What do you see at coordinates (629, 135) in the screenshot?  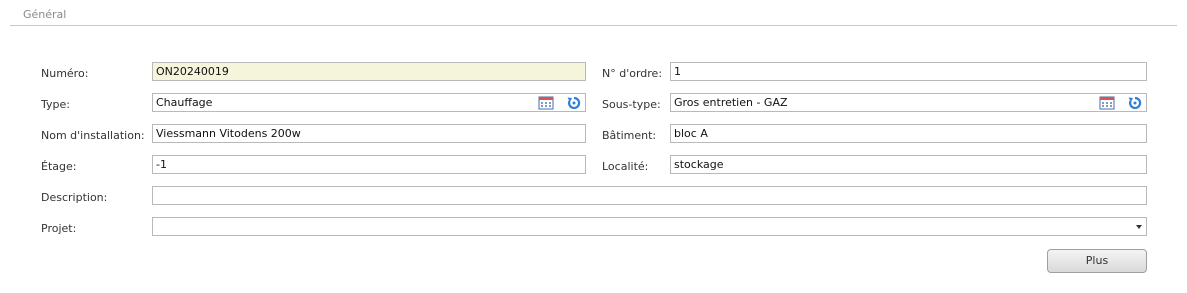 I see `batiment-label: Bâtiment:` at bounding box center [629, 135].